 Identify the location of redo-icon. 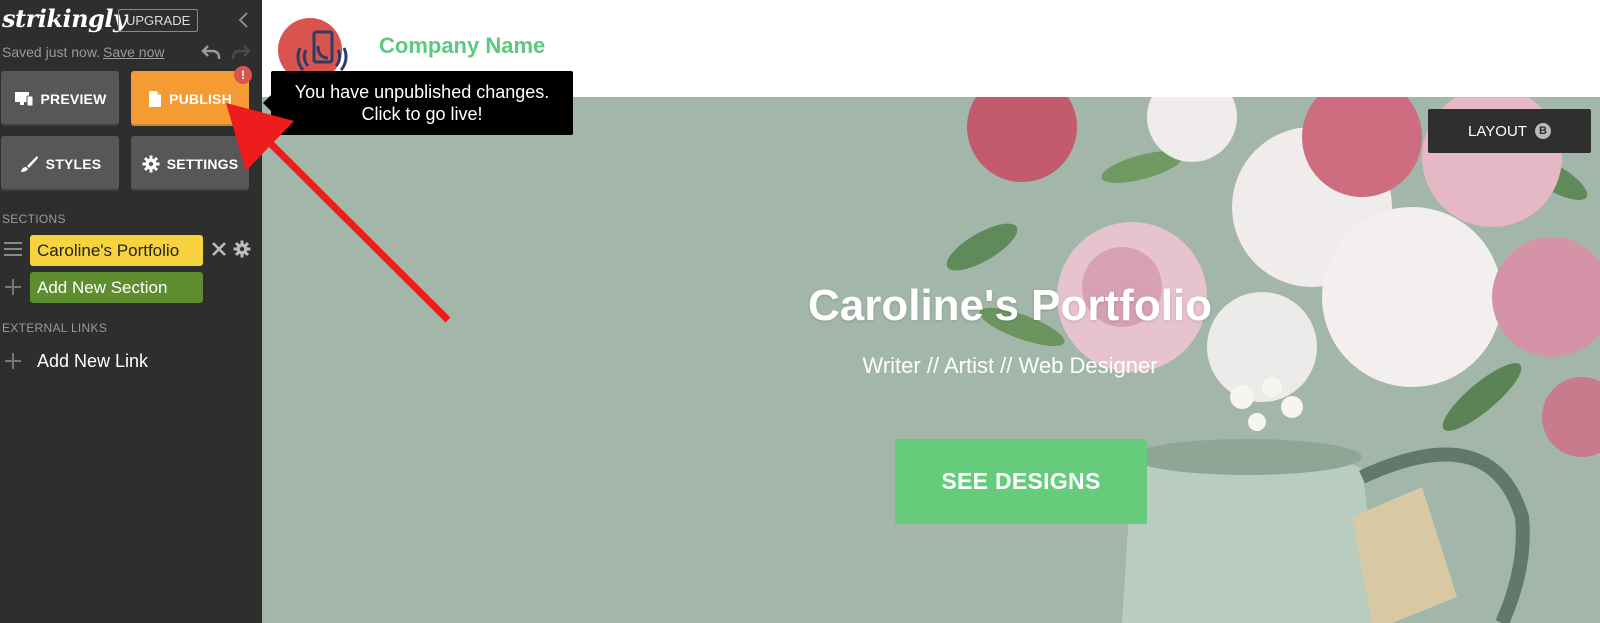
(241, 52).